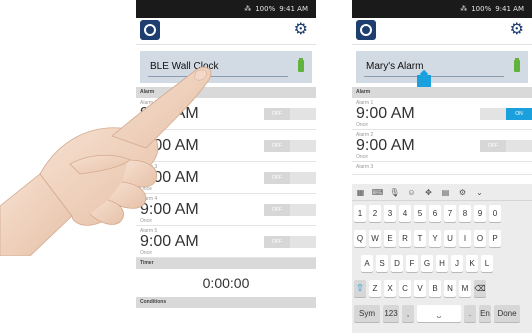 This screenshot has height=333, width=532. Describe the element at coordinates (495, 213) in the screenshot. I see `key-0: 0` at that location.